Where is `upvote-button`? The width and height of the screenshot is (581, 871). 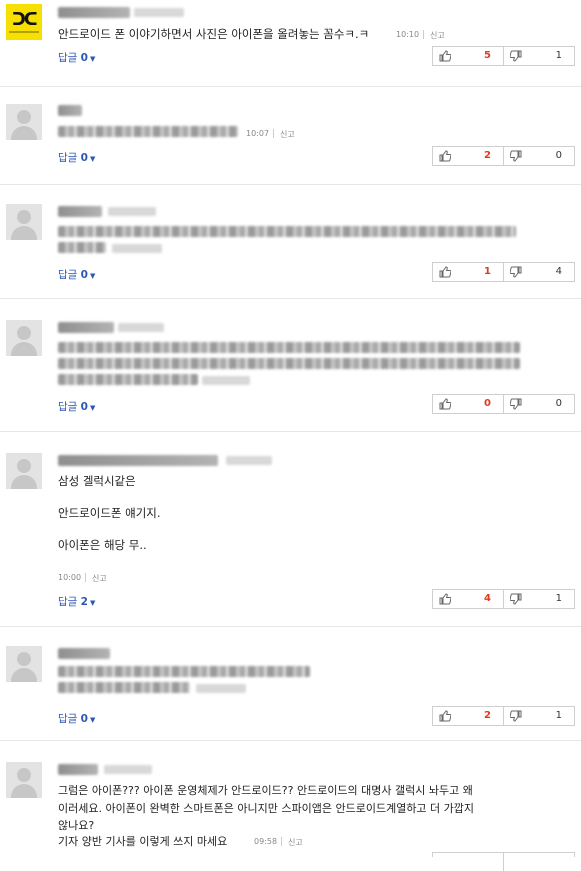 upvote-button is located at coordinates (468, 862).